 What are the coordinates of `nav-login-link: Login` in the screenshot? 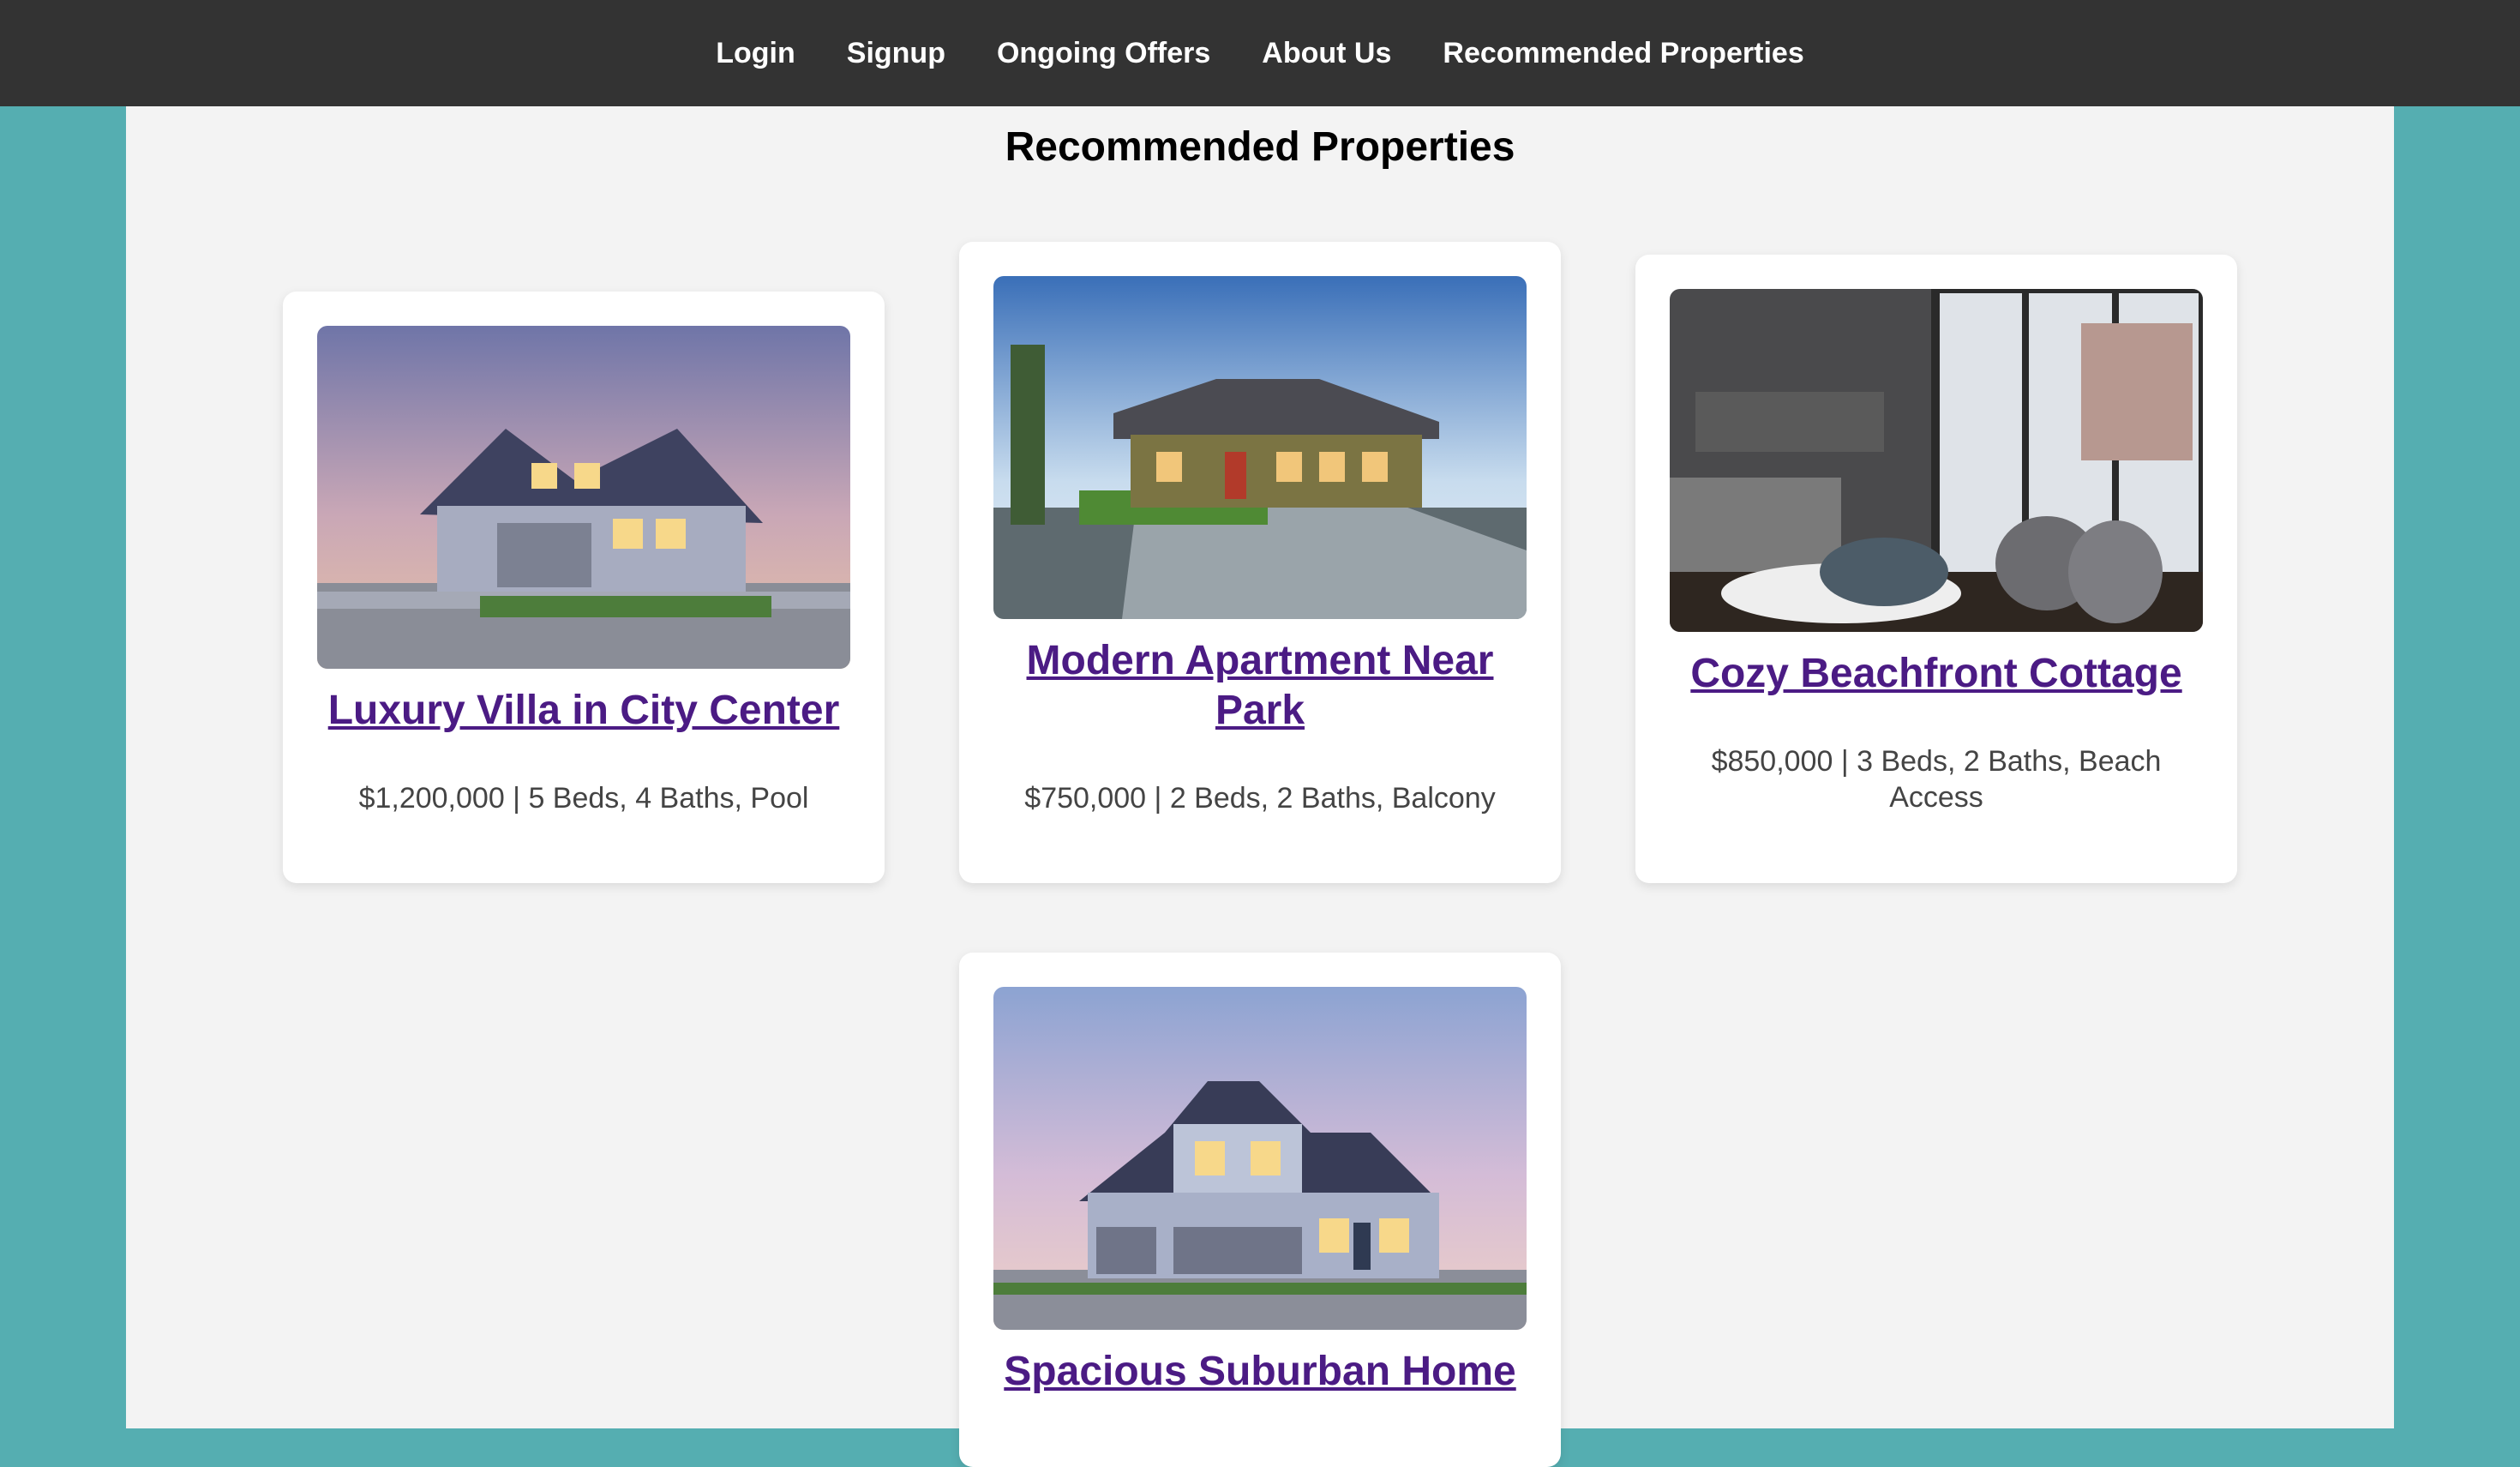 It's located at (755, 53).